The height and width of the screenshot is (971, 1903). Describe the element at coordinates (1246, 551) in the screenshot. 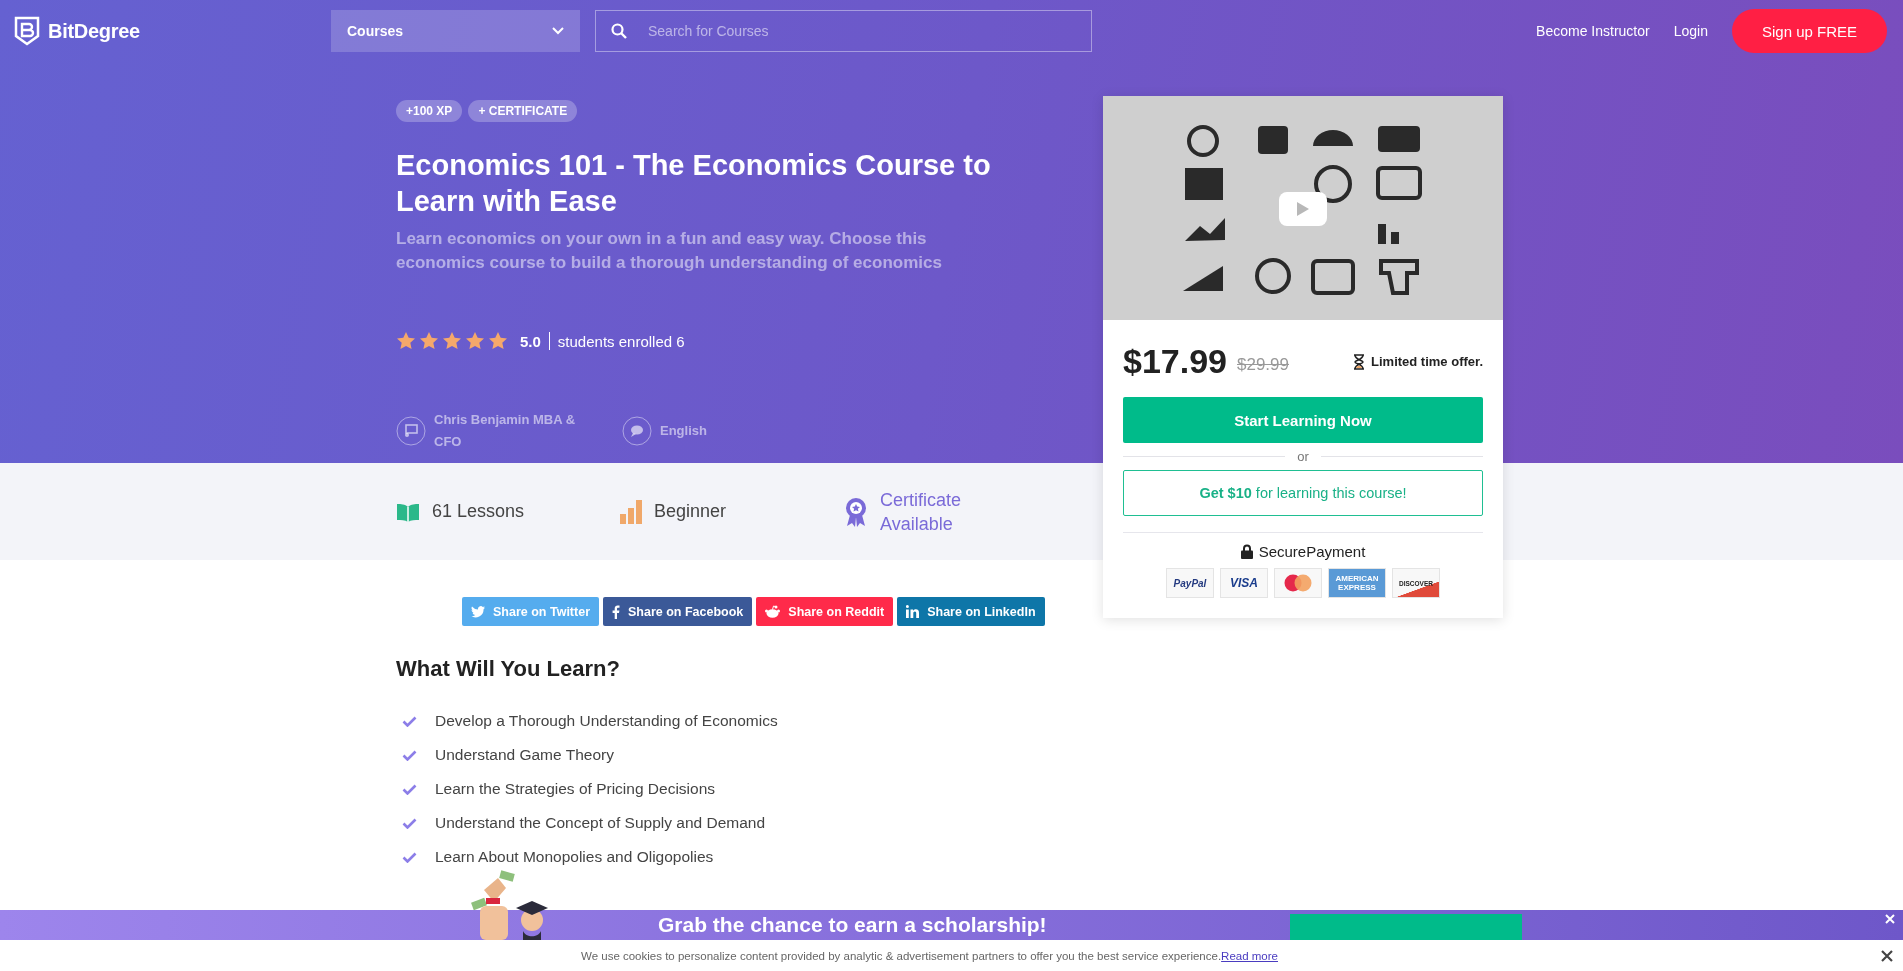

I see `lock-icon` at that location.